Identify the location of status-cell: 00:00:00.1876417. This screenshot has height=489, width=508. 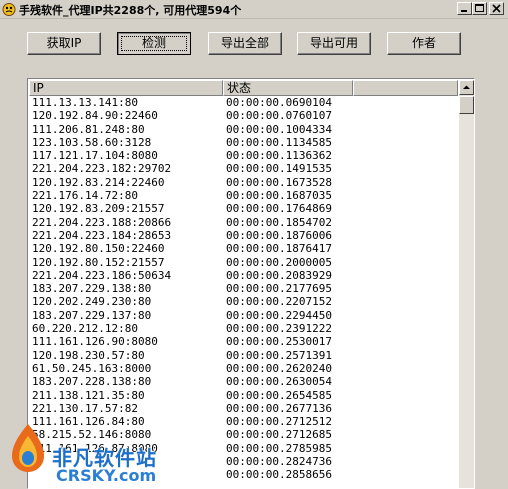
(279, 249).